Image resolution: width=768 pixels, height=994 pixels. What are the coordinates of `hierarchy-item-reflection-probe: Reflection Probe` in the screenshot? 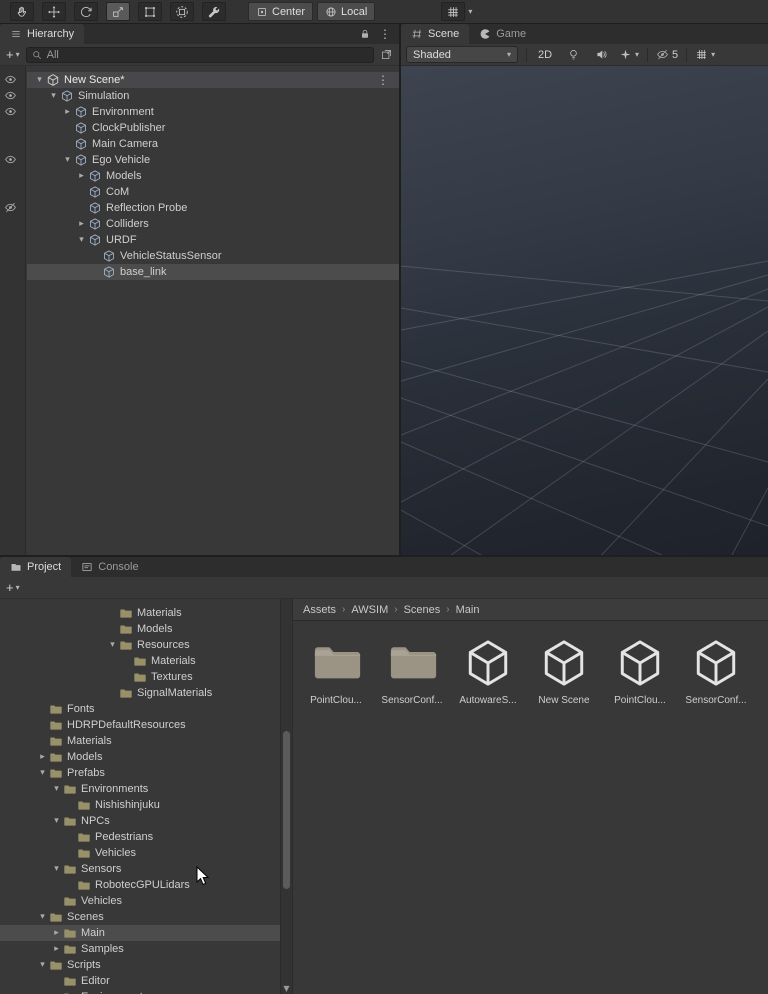 It's located at (213, 208).